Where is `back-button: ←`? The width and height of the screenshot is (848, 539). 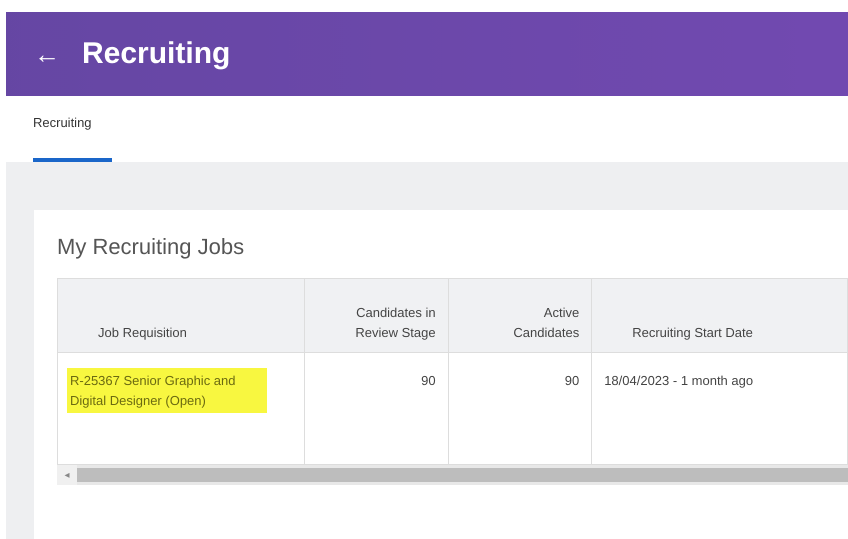
back-button: ← is located at coordinates (47, 54).